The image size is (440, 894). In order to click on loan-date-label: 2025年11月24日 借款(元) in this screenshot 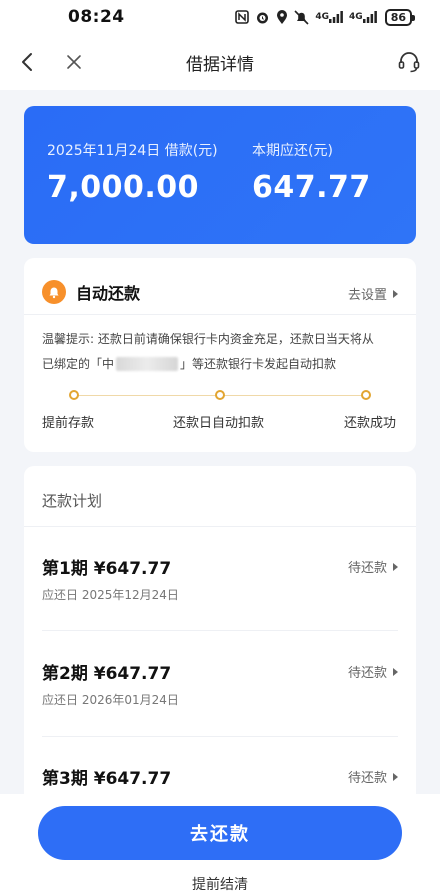, I will do `click(132, 151)`.